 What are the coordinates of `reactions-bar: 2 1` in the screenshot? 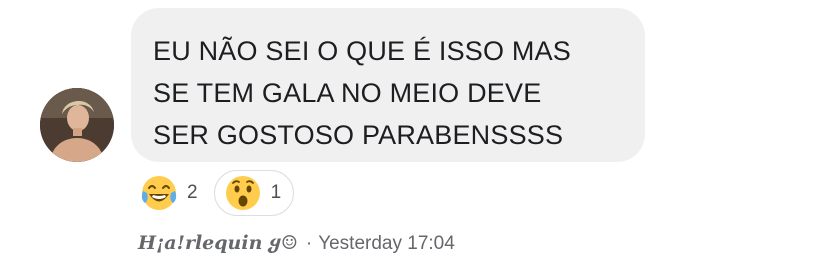 It's located at (217, 193).